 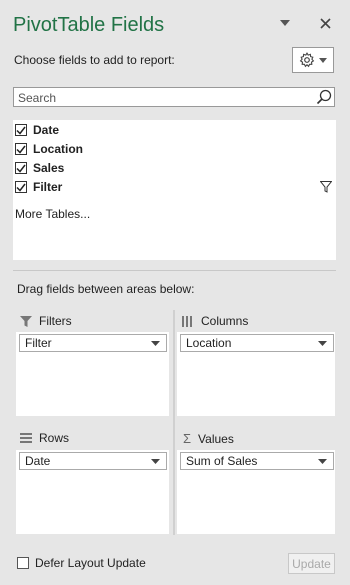 I want to click on values-field-chip: Sum of Sales, so click(x=257, y=461).